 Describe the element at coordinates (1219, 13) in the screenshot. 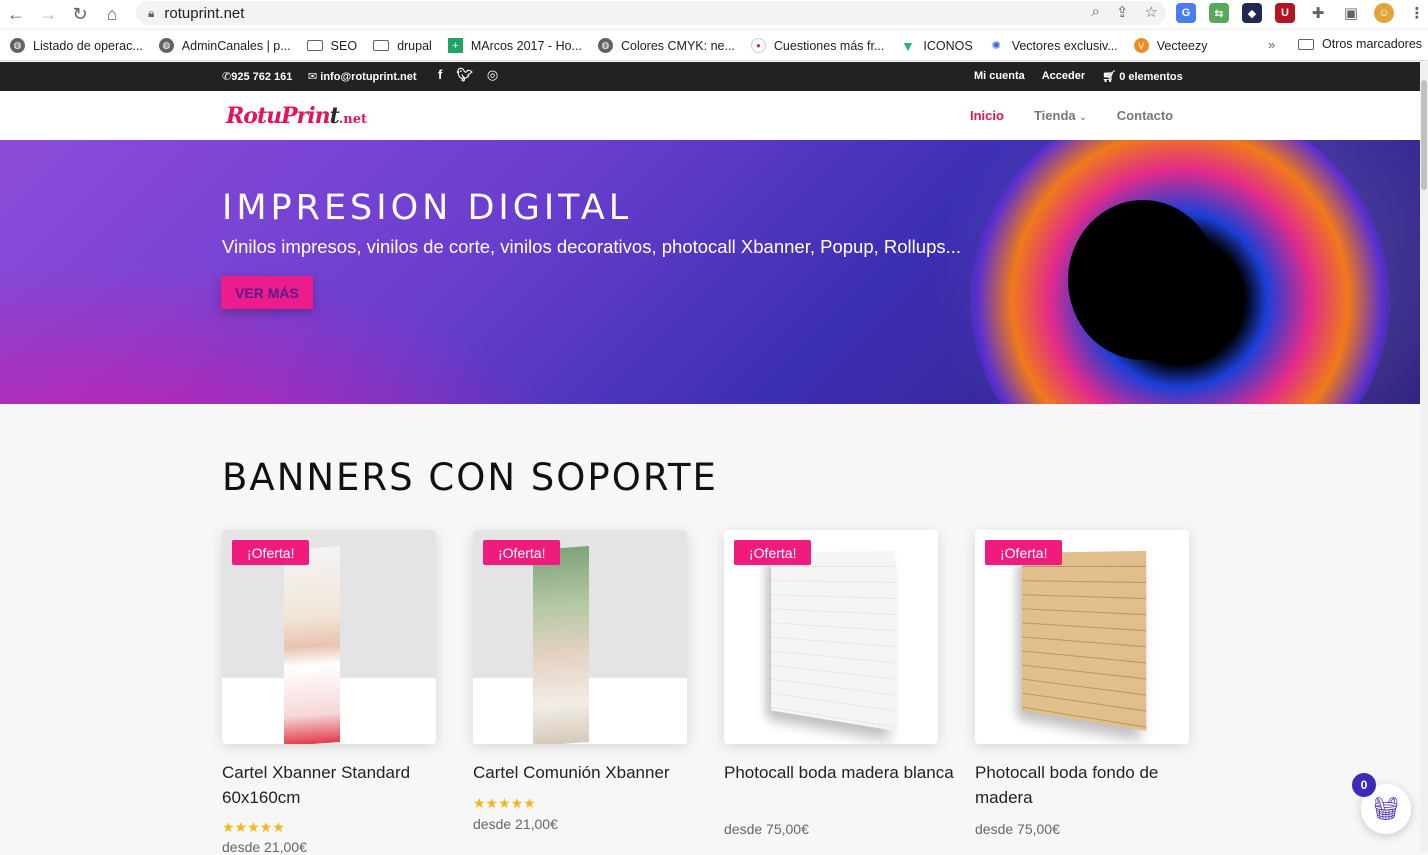

I see `extension-icon: ⇆` at that location.